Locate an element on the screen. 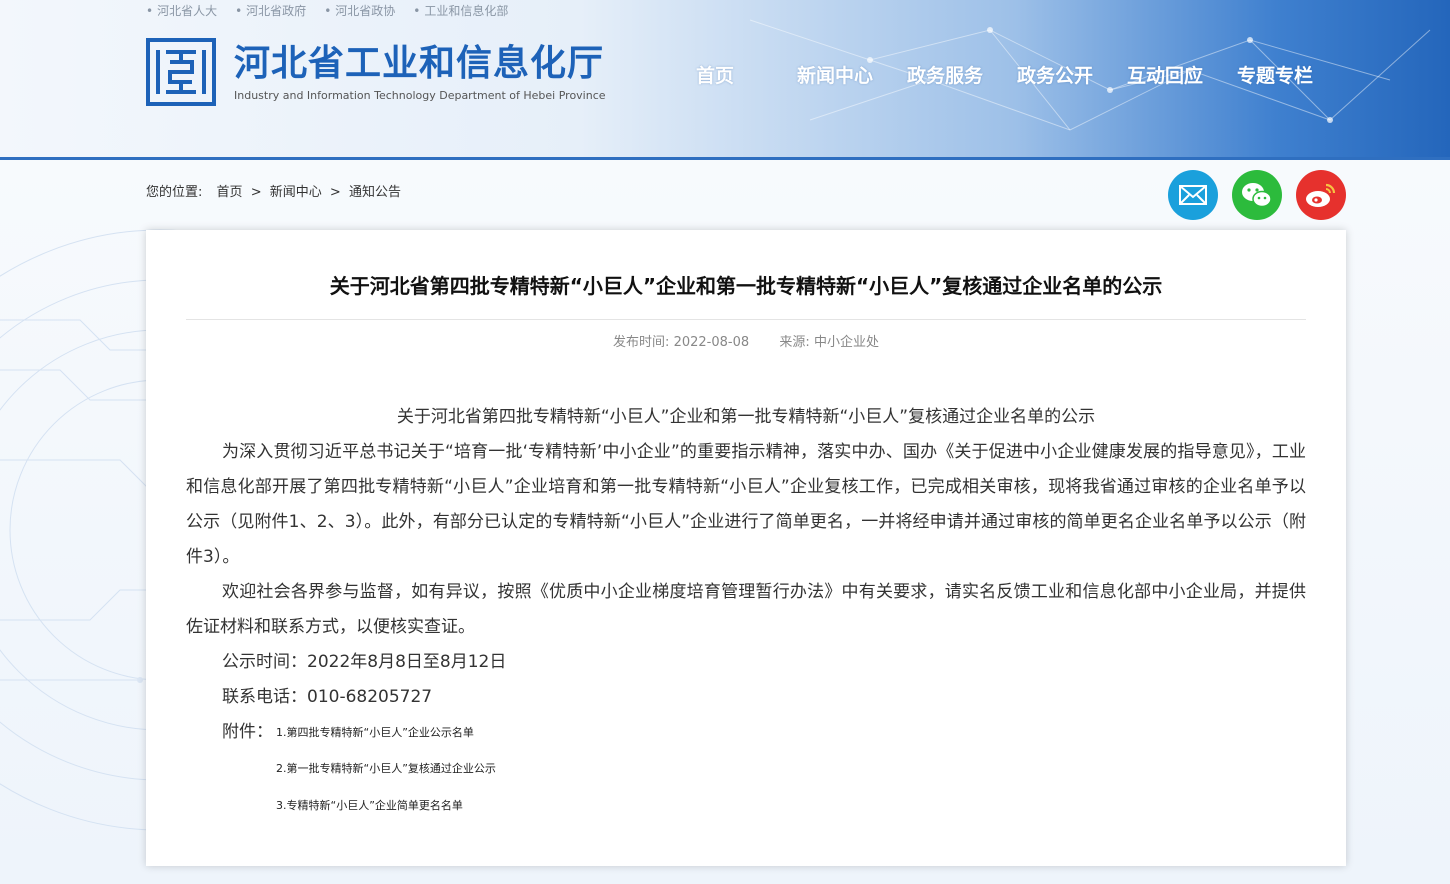 The image size is (1450, 884). notice-period: 公示时间：2022年8月8日至8月12日 is located at coordinates (364, 662).